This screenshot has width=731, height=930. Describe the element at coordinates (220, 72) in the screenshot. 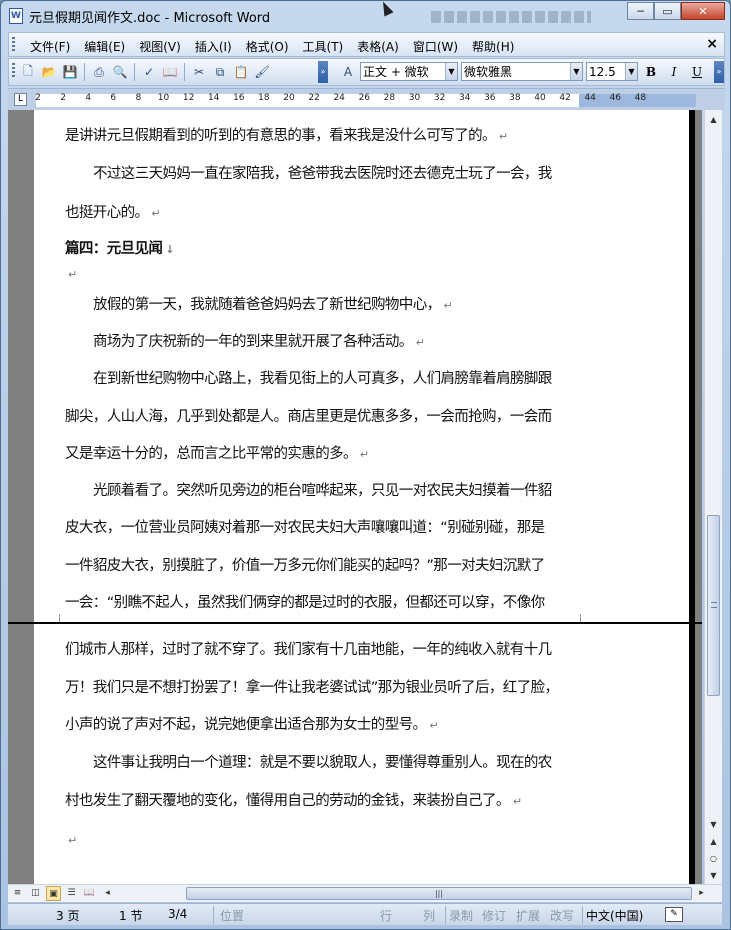

I see `copy-icon: ⧉` at that location.